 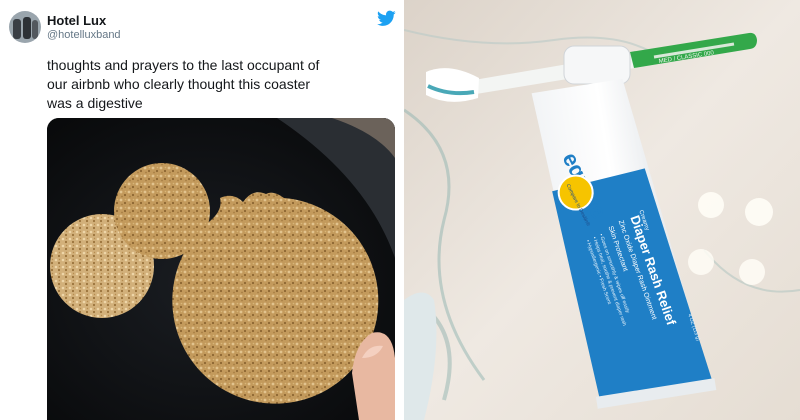 I want to click on avatar, so click(x=25, y=27).